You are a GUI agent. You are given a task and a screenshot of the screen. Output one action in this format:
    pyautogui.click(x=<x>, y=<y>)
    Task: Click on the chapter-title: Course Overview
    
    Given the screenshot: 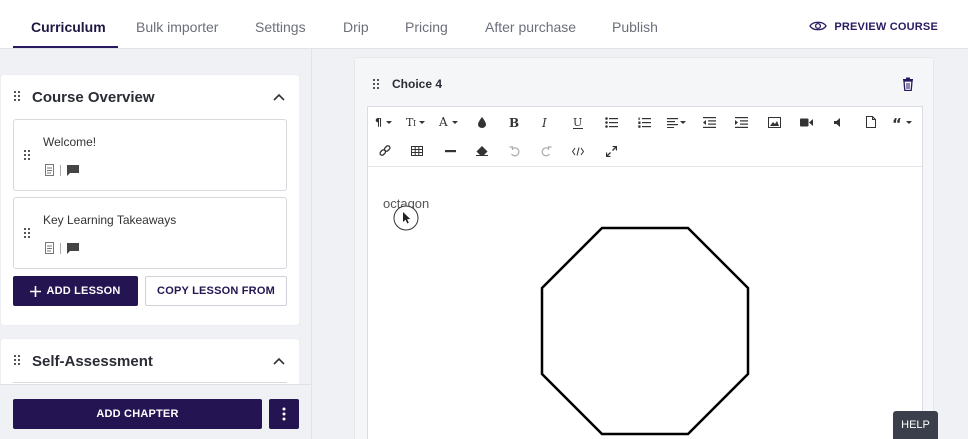 What is the action you would take?
    pyautogui.click(x=93, y=97)
    